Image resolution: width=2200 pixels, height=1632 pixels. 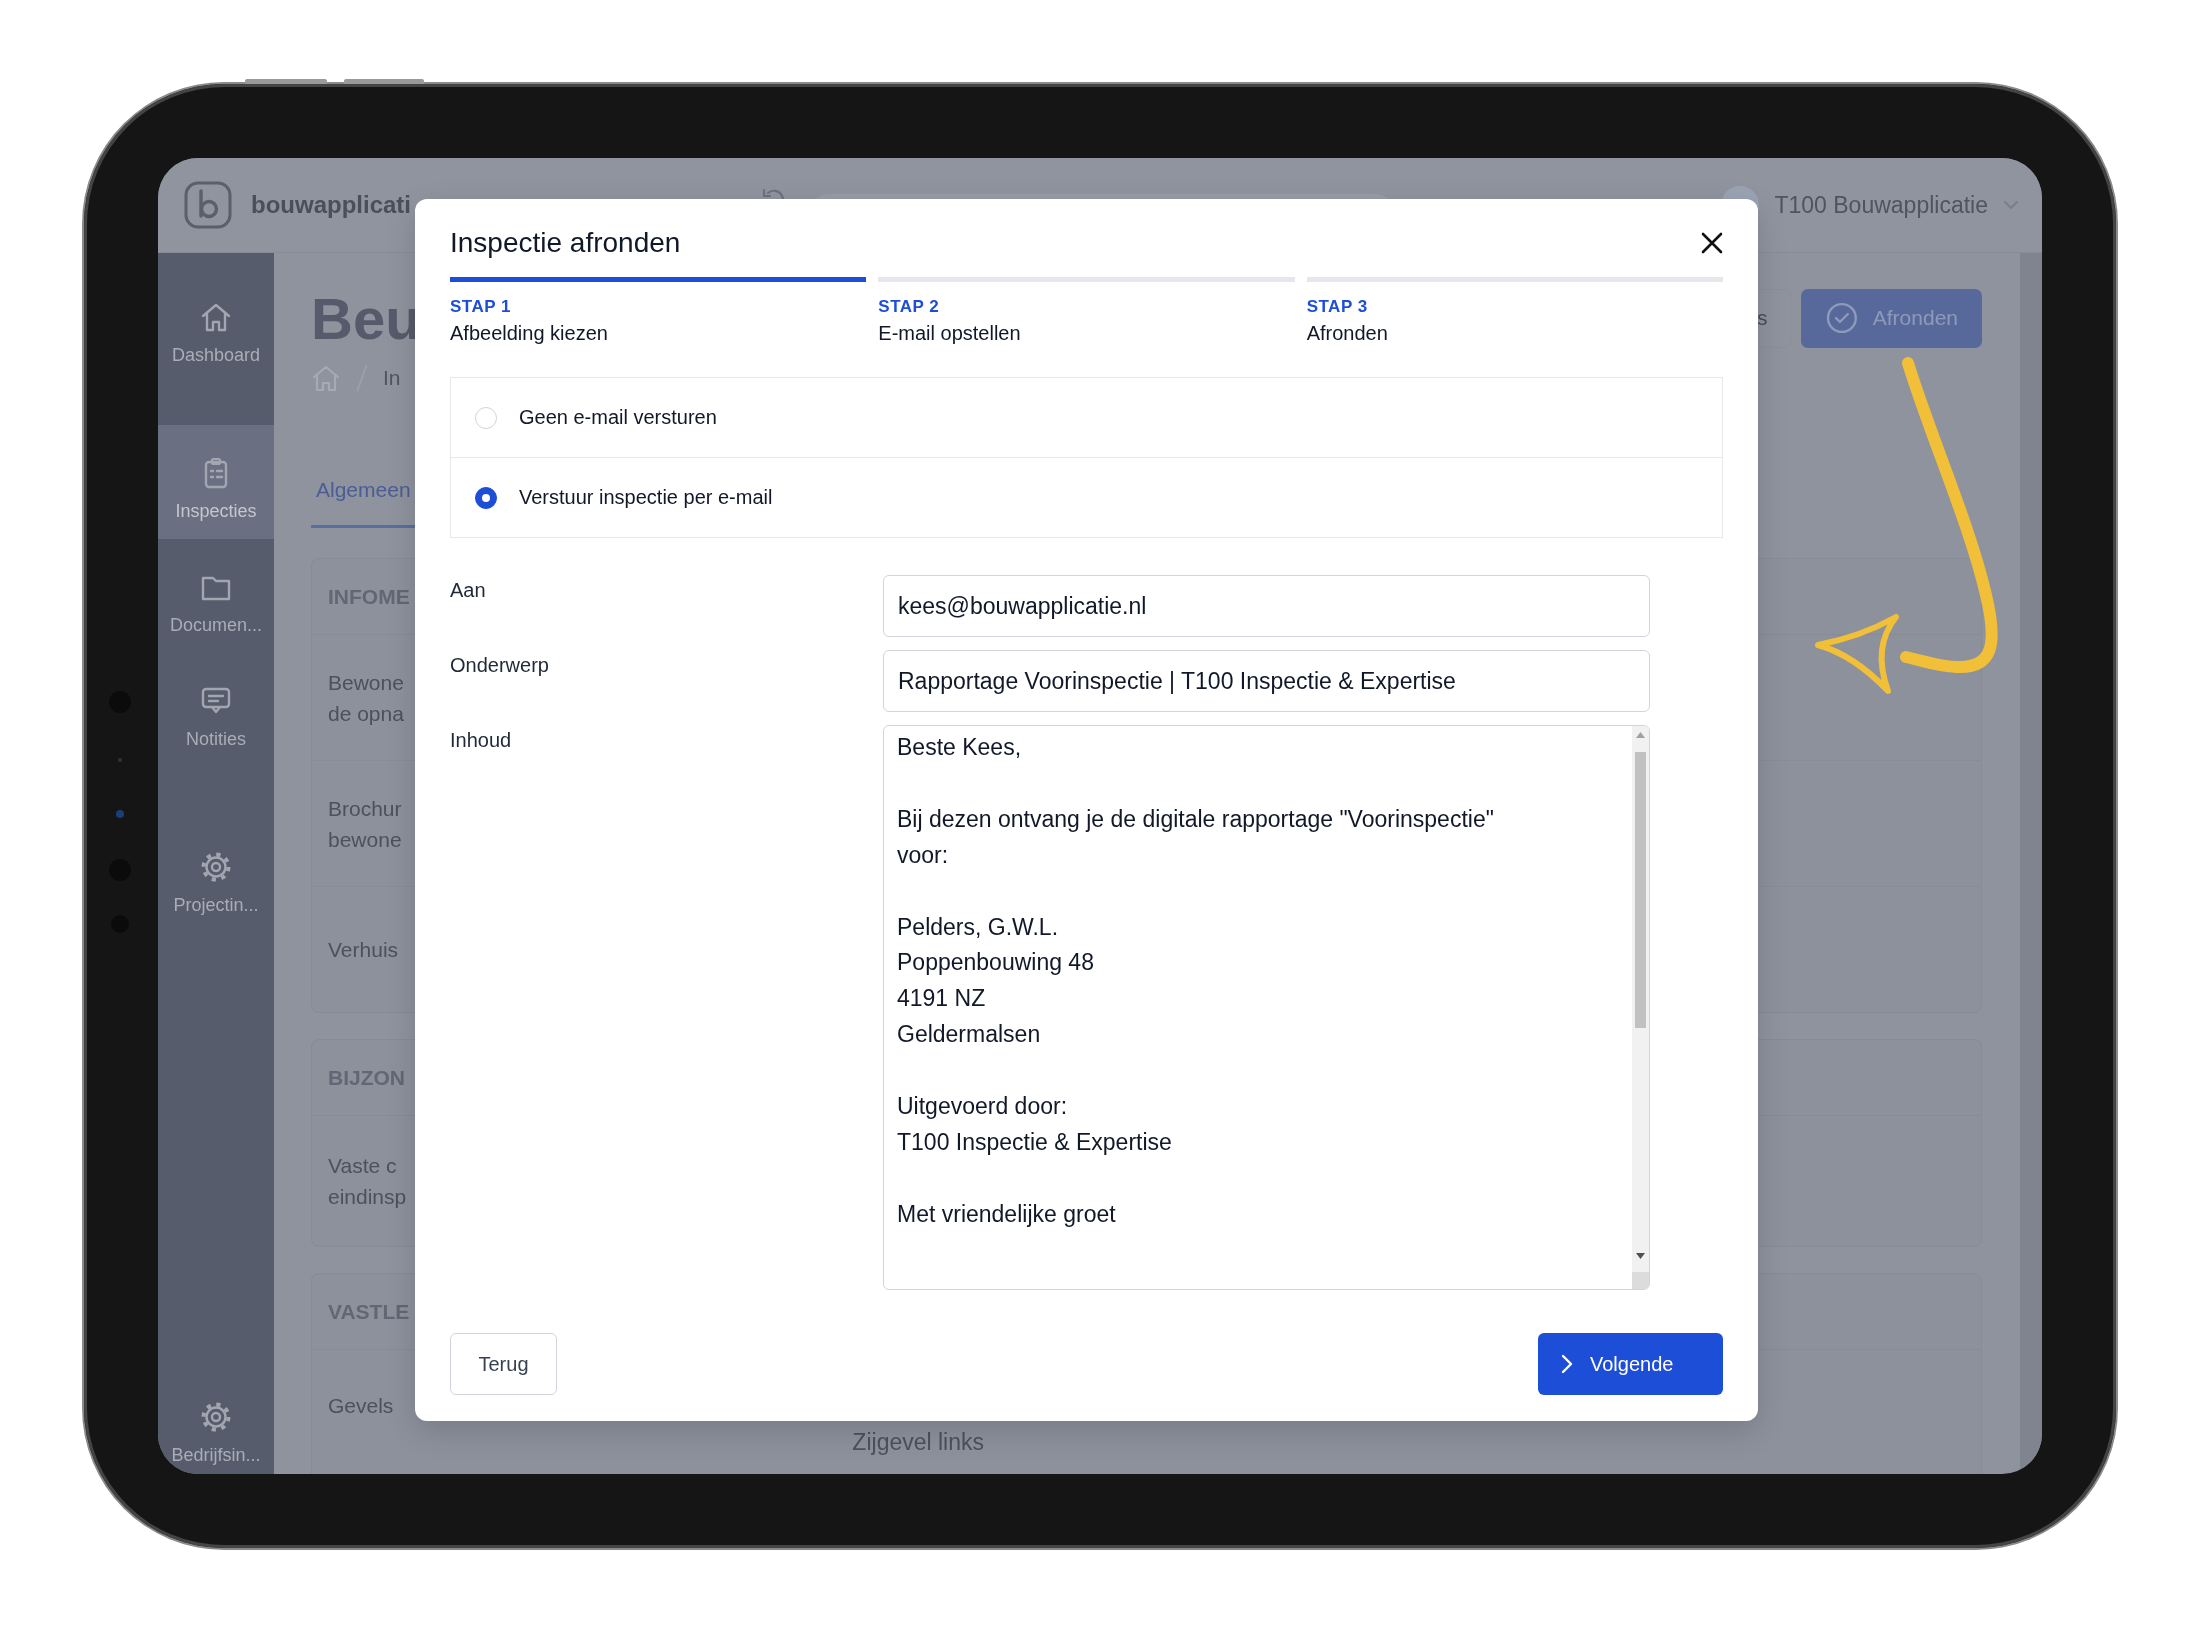 I want to click on radio-button, so click(x=486, y=497).